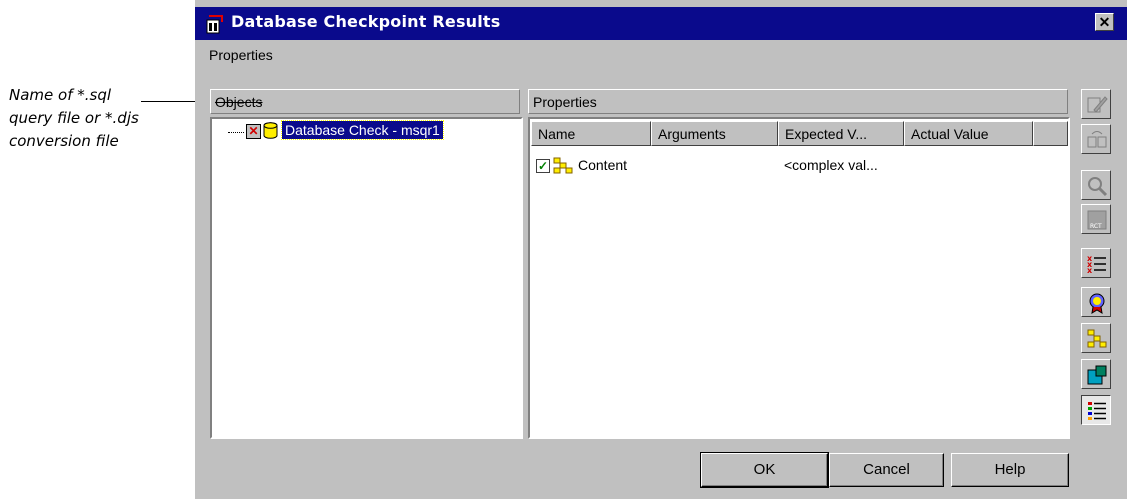 The image size is (1127, 499). I want to click on menu-properties: Properties, so click(241, 55).